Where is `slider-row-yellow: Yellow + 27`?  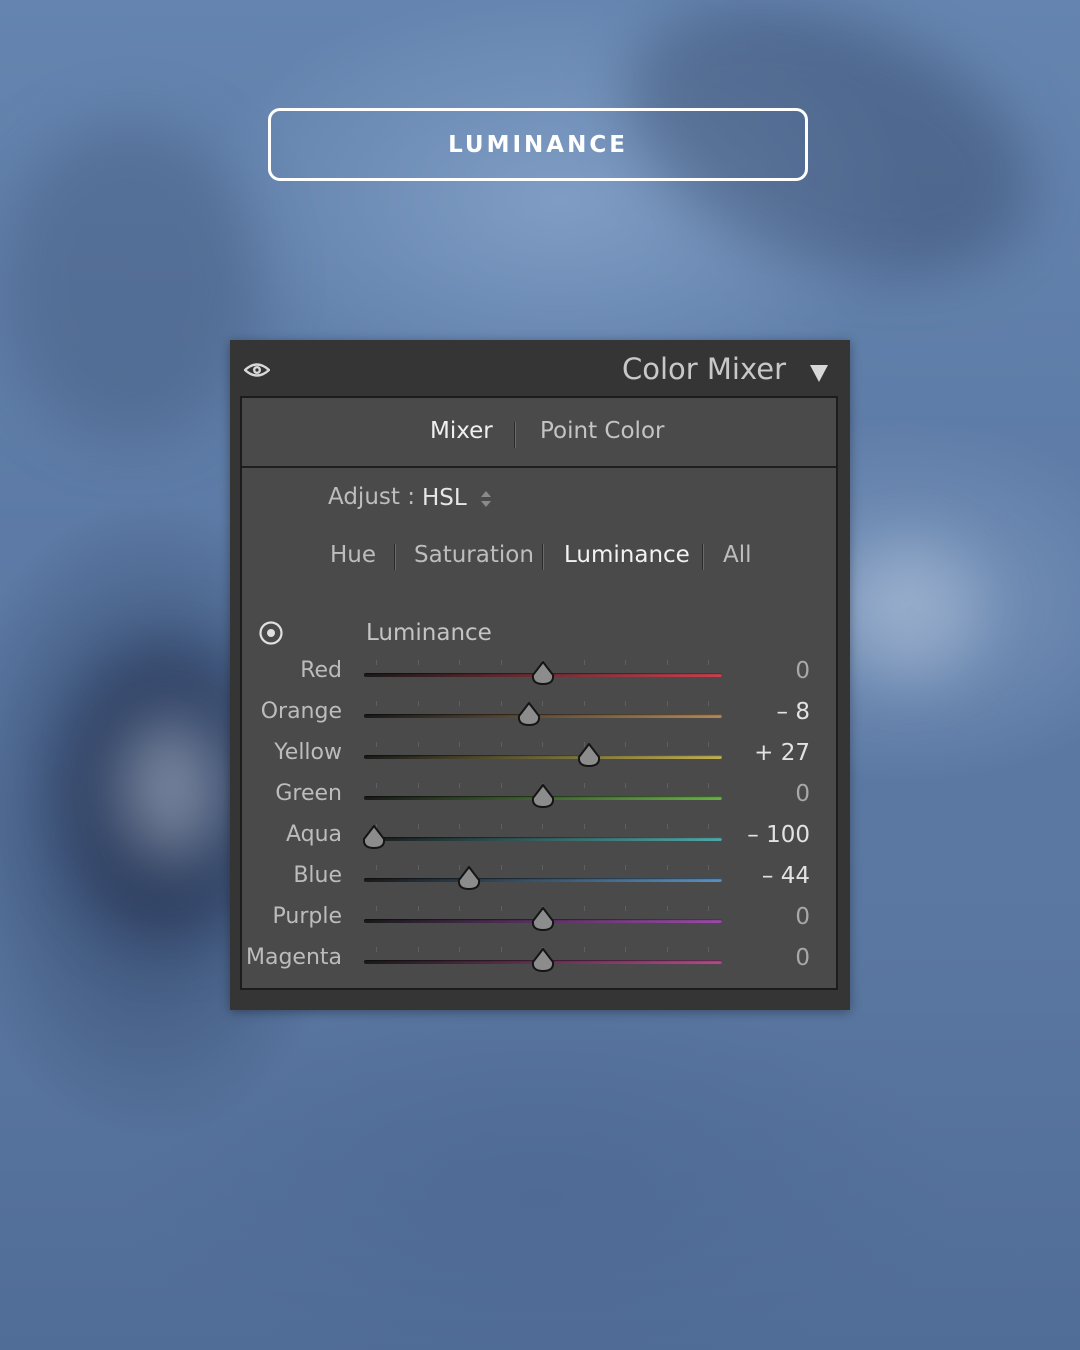 slider-row-yellow: Yellow + 27 is located at coordinates (539, 757).